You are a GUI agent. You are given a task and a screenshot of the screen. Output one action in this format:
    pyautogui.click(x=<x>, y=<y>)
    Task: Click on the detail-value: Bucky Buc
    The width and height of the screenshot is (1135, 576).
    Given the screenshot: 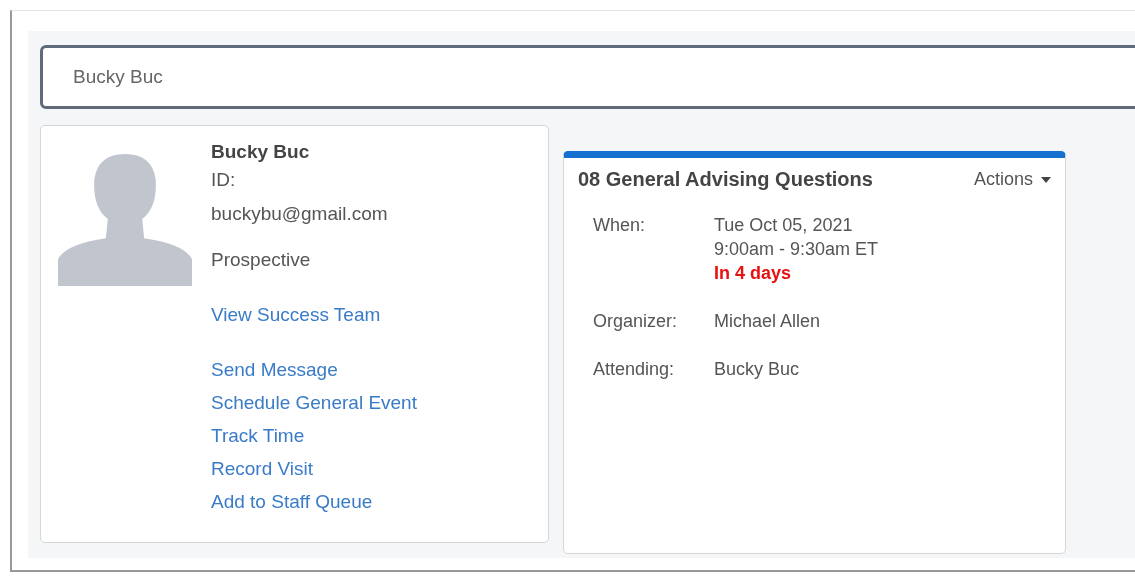 What is the action you would take?
    pyautogui.click(x=757, y=369)
    